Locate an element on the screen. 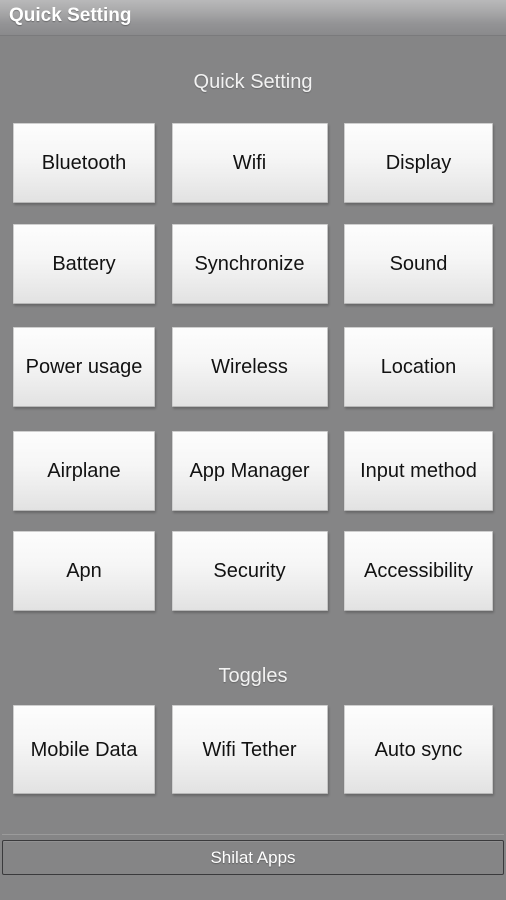 The image size is (506, 900). button-auto-sync: Auto sync is located at coordinates (418, 749).